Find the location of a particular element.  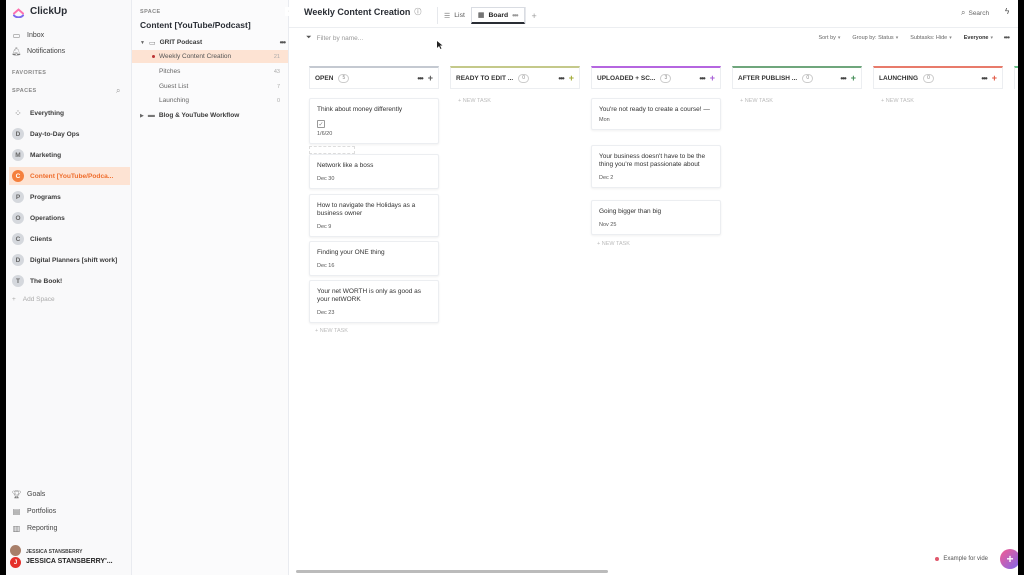

search-button: ⌕ Search is located at coordinates (975, 13).